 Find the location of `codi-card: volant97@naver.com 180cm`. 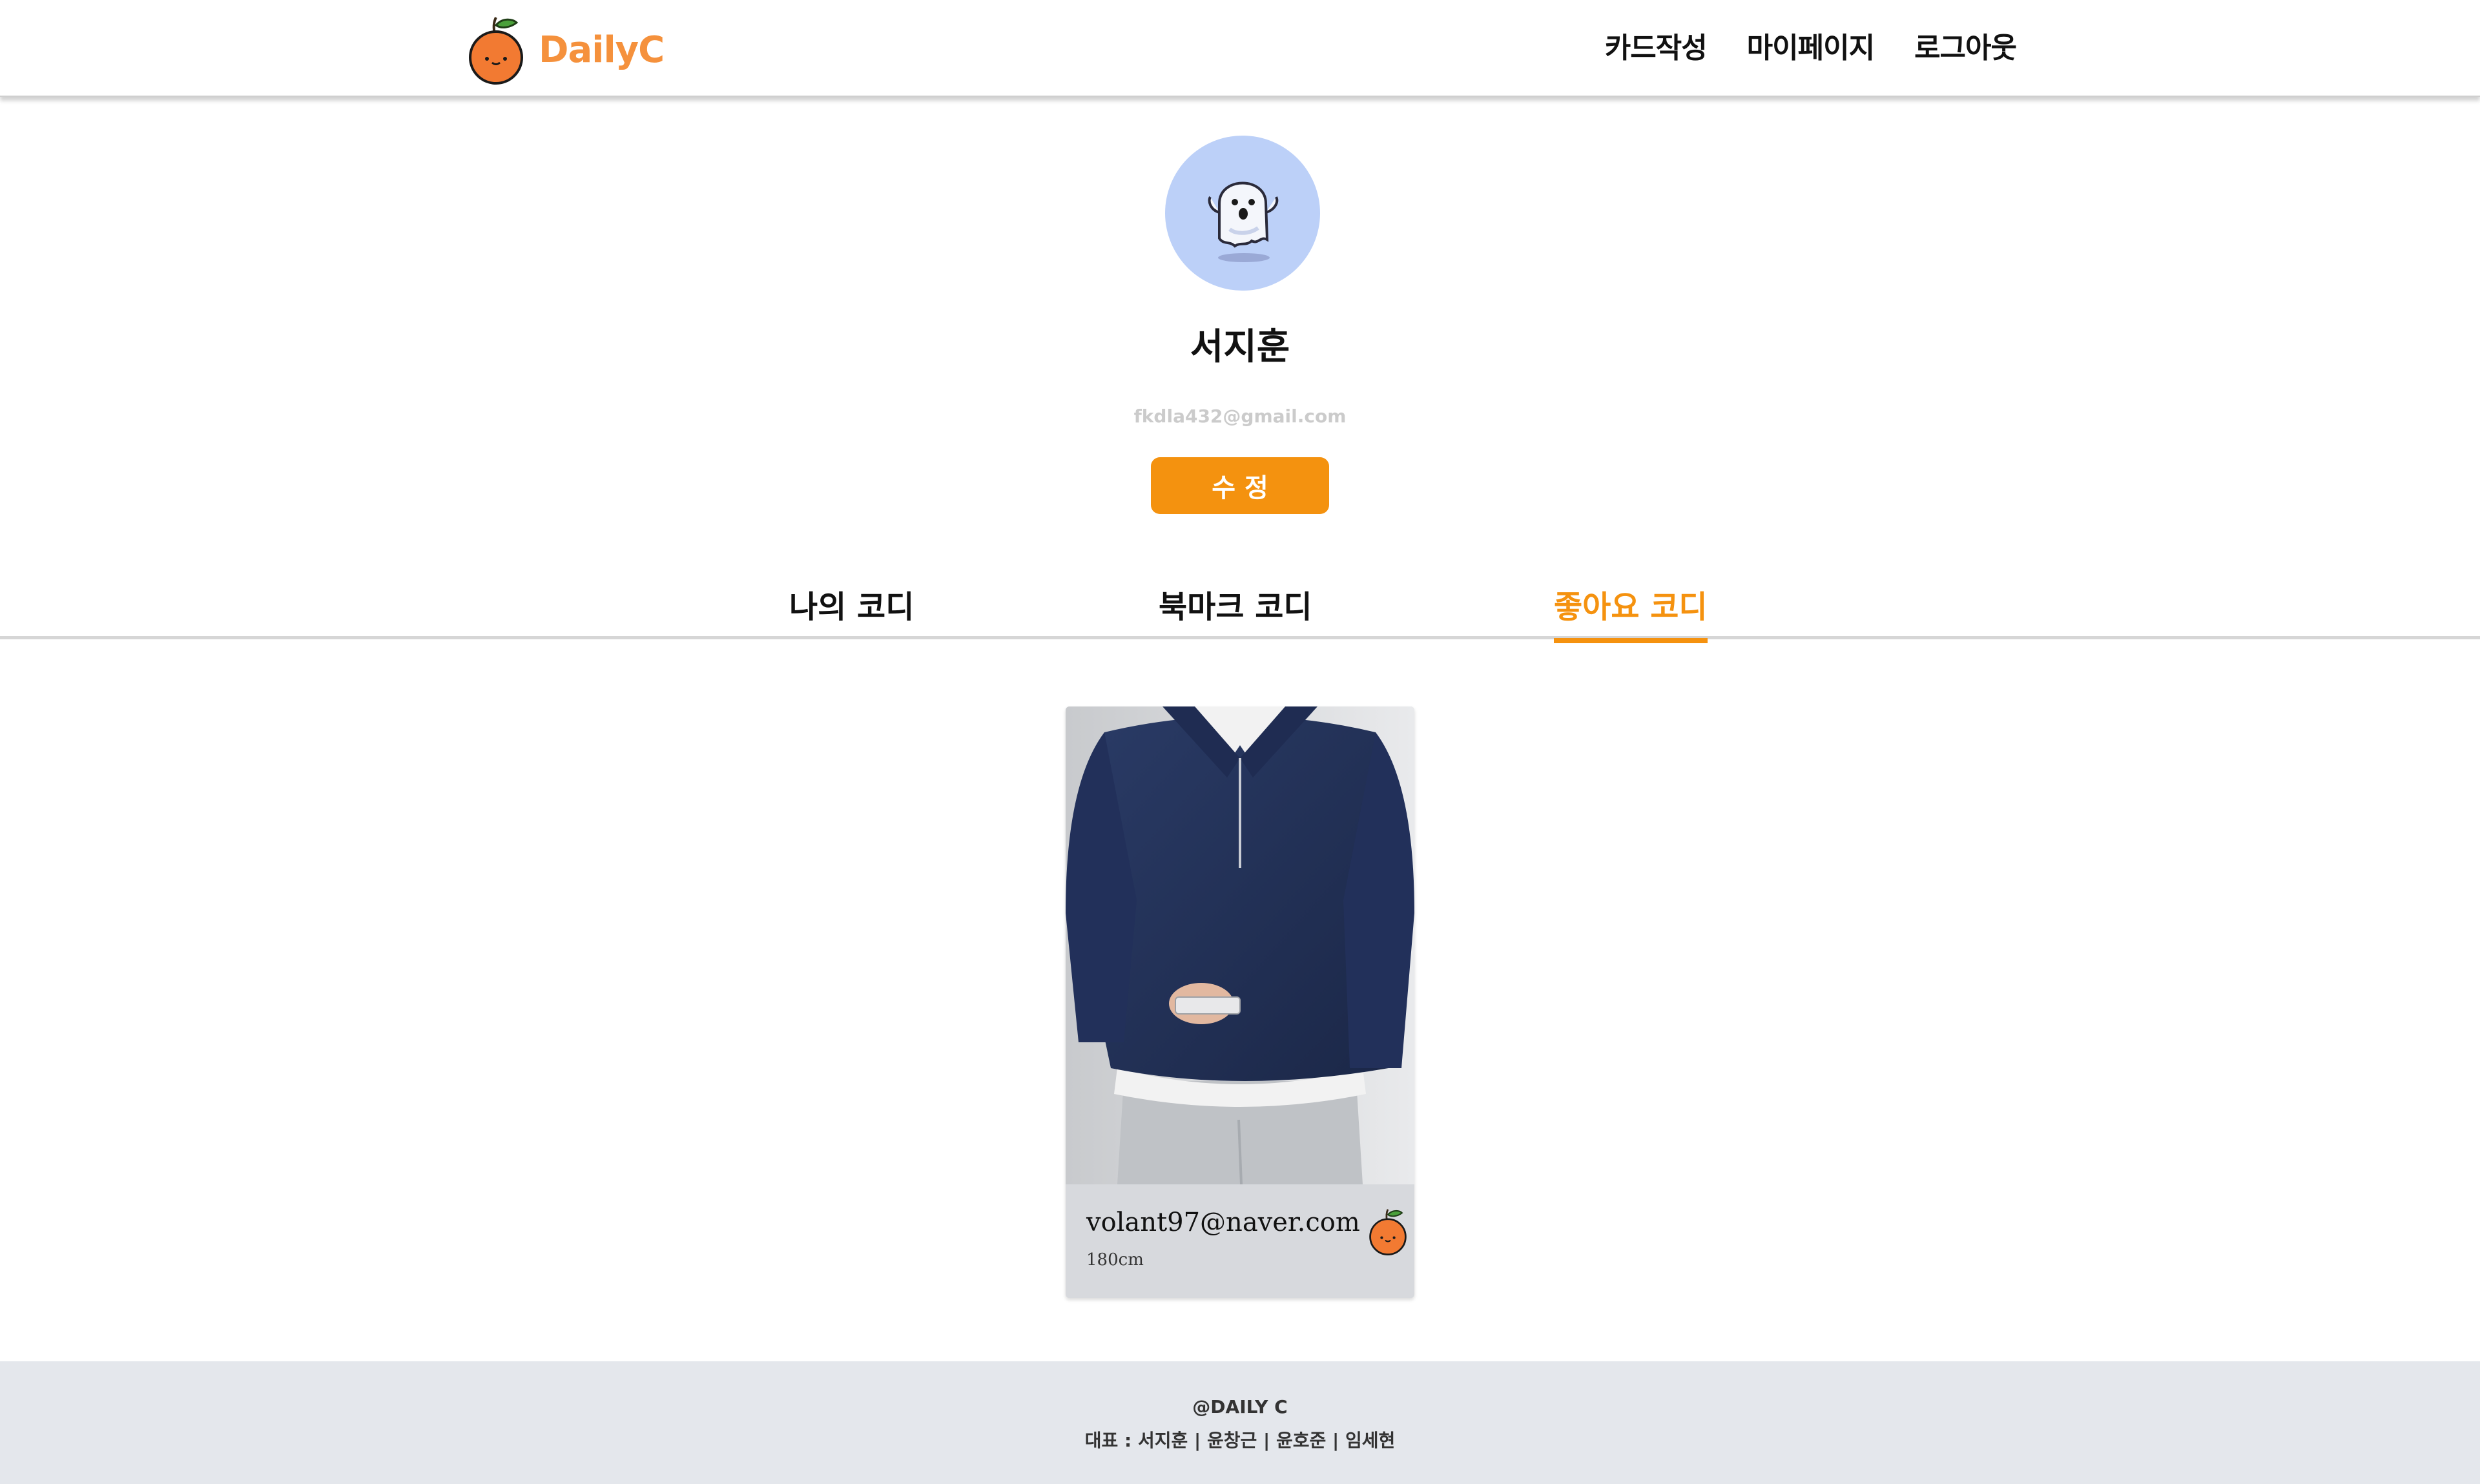

codi-card: volant97@naver.com 180cm is located at coordinates (1240, 1002).